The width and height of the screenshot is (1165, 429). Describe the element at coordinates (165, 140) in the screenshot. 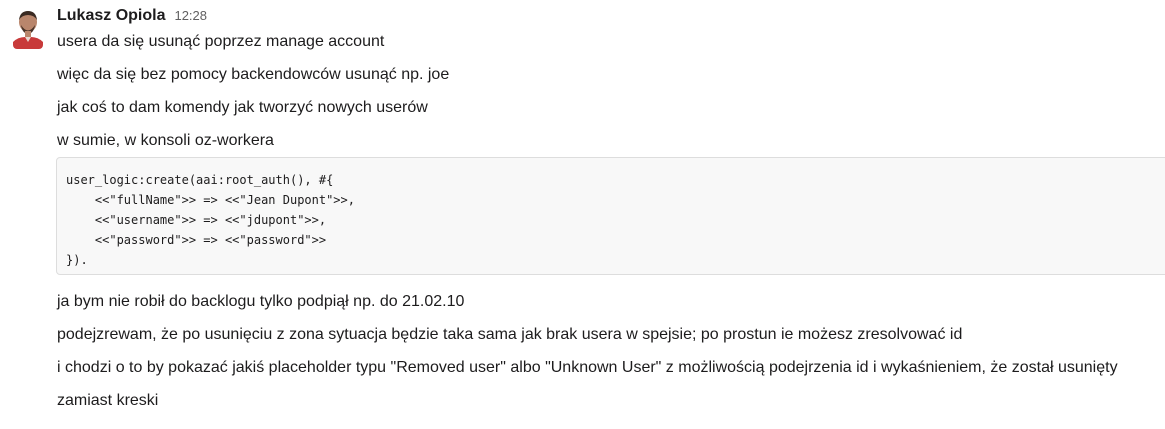

I see `message-line: w sumie, w konsoli oz-workera` at that location.